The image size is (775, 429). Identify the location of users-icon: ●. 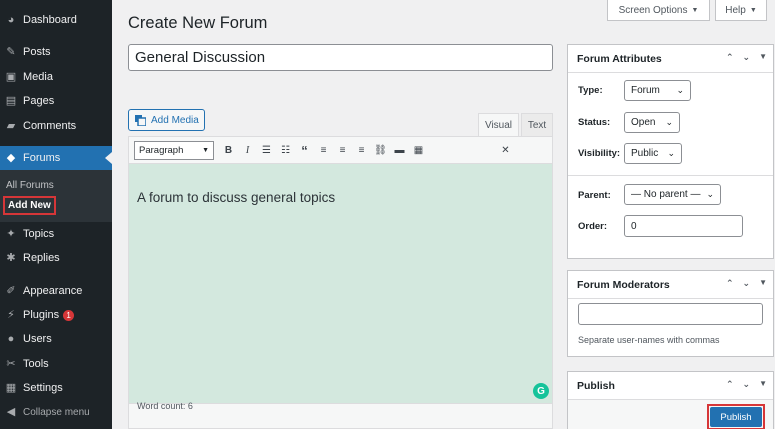
(11, 338).